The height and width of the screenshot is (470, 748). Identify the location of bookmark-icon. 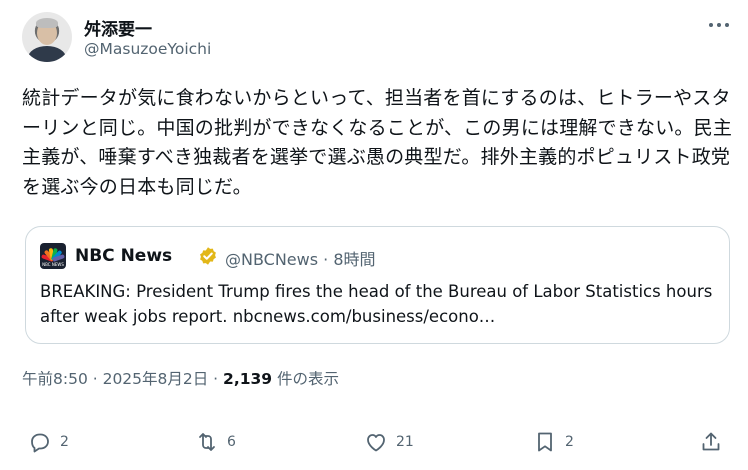
(545, 442).